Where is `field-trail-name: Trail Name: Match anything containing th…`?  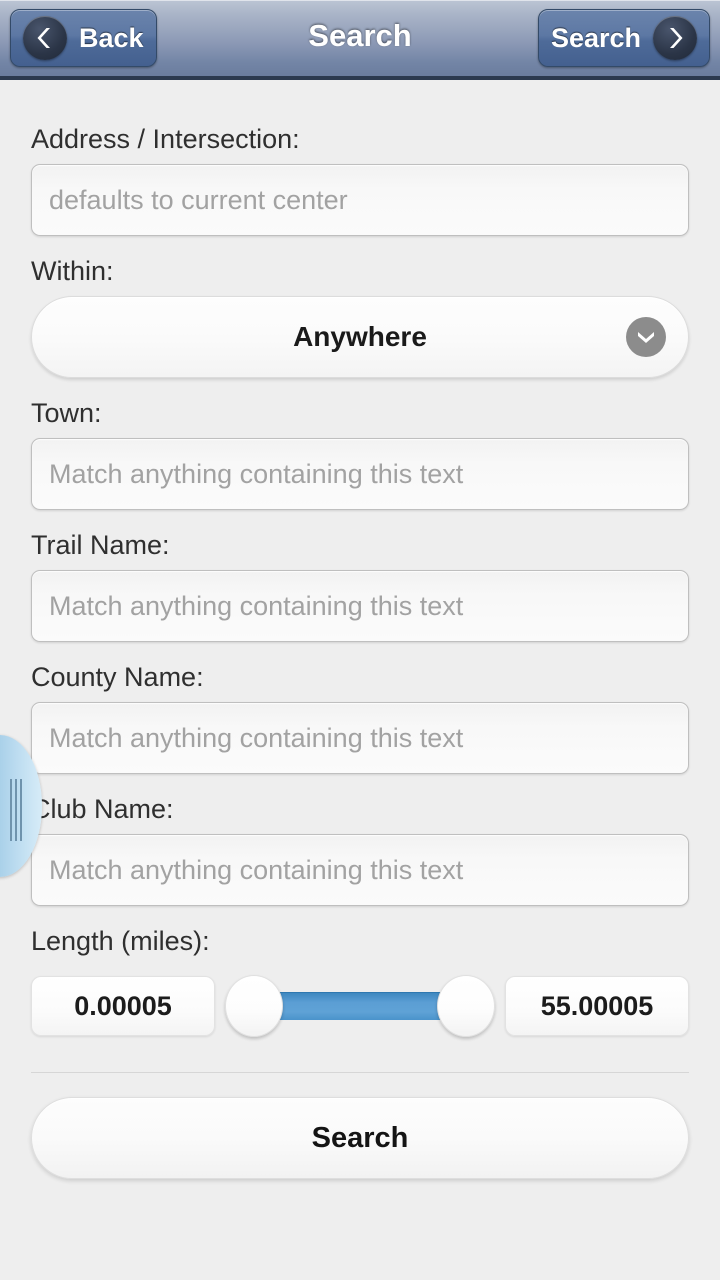
field-trail-name: Trail Name: Match anything containing th… is located at coordinates (360, 576).